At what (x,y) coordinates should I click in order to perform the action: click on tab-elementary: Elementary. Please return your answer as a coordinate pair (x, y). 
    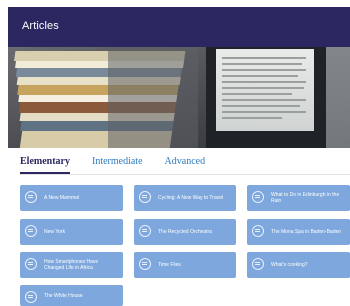
    Looking at the image, I should click on (45, 165).